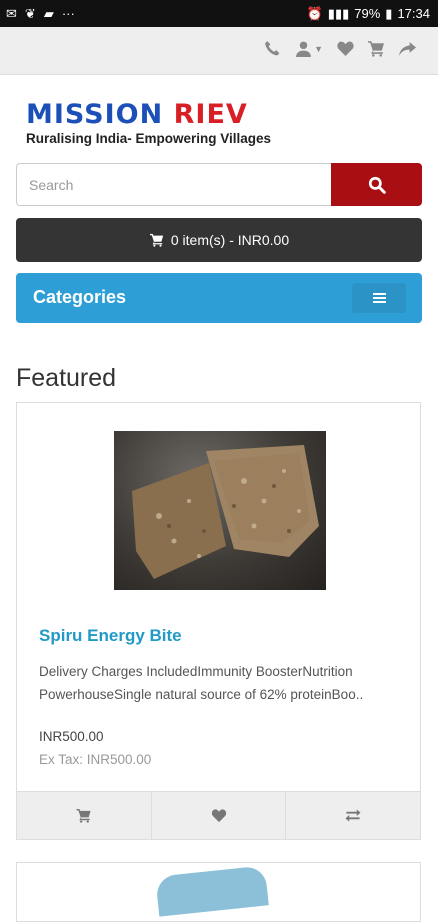 Image resolution: width=438 pixels, height=922 pixels. I want to click on product-price: INR500.00, so click(71, 736).